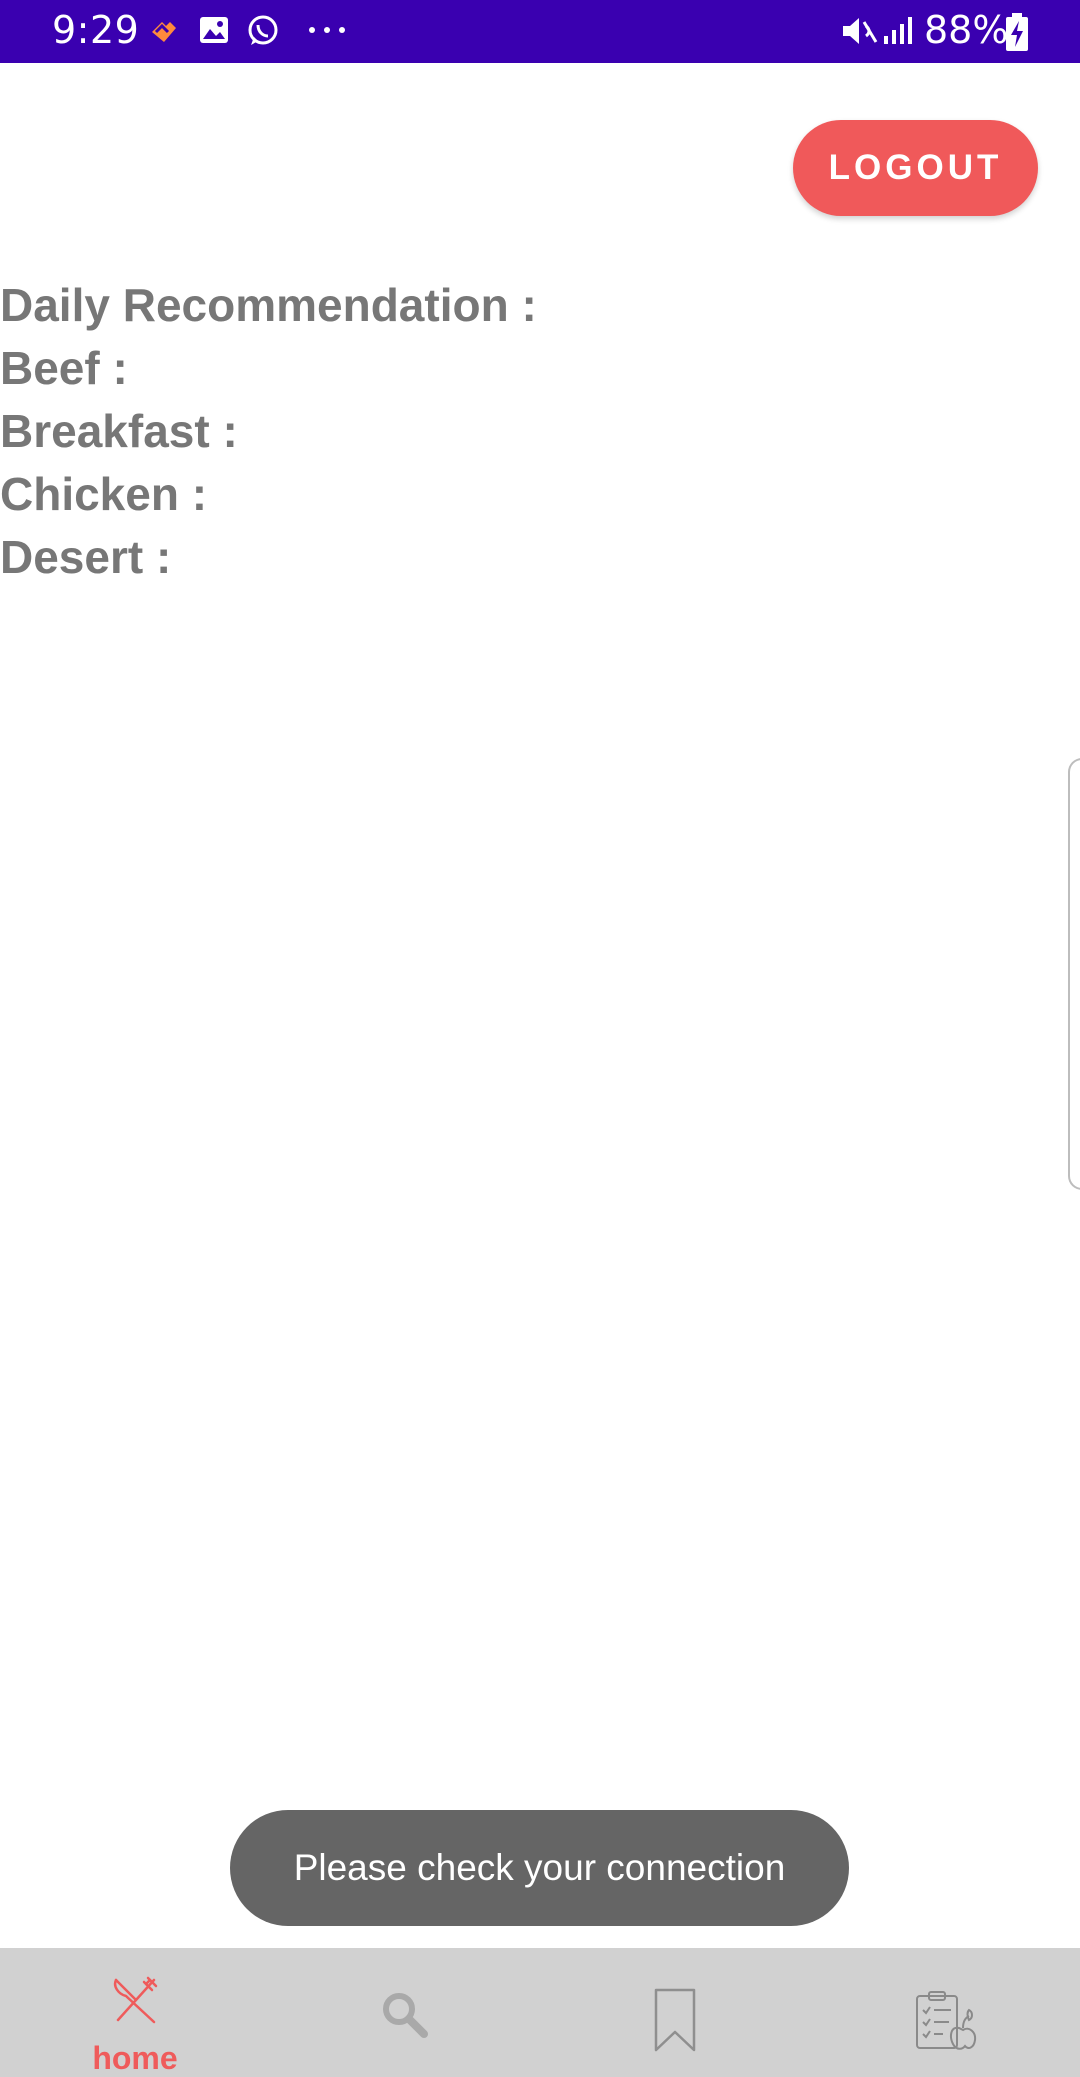 The image size is (1080, 2077). Describe the element at coordinates (268, 305) in the screenshot. I see `daily-recommendation-label: Daily Recommendation :` at that location.